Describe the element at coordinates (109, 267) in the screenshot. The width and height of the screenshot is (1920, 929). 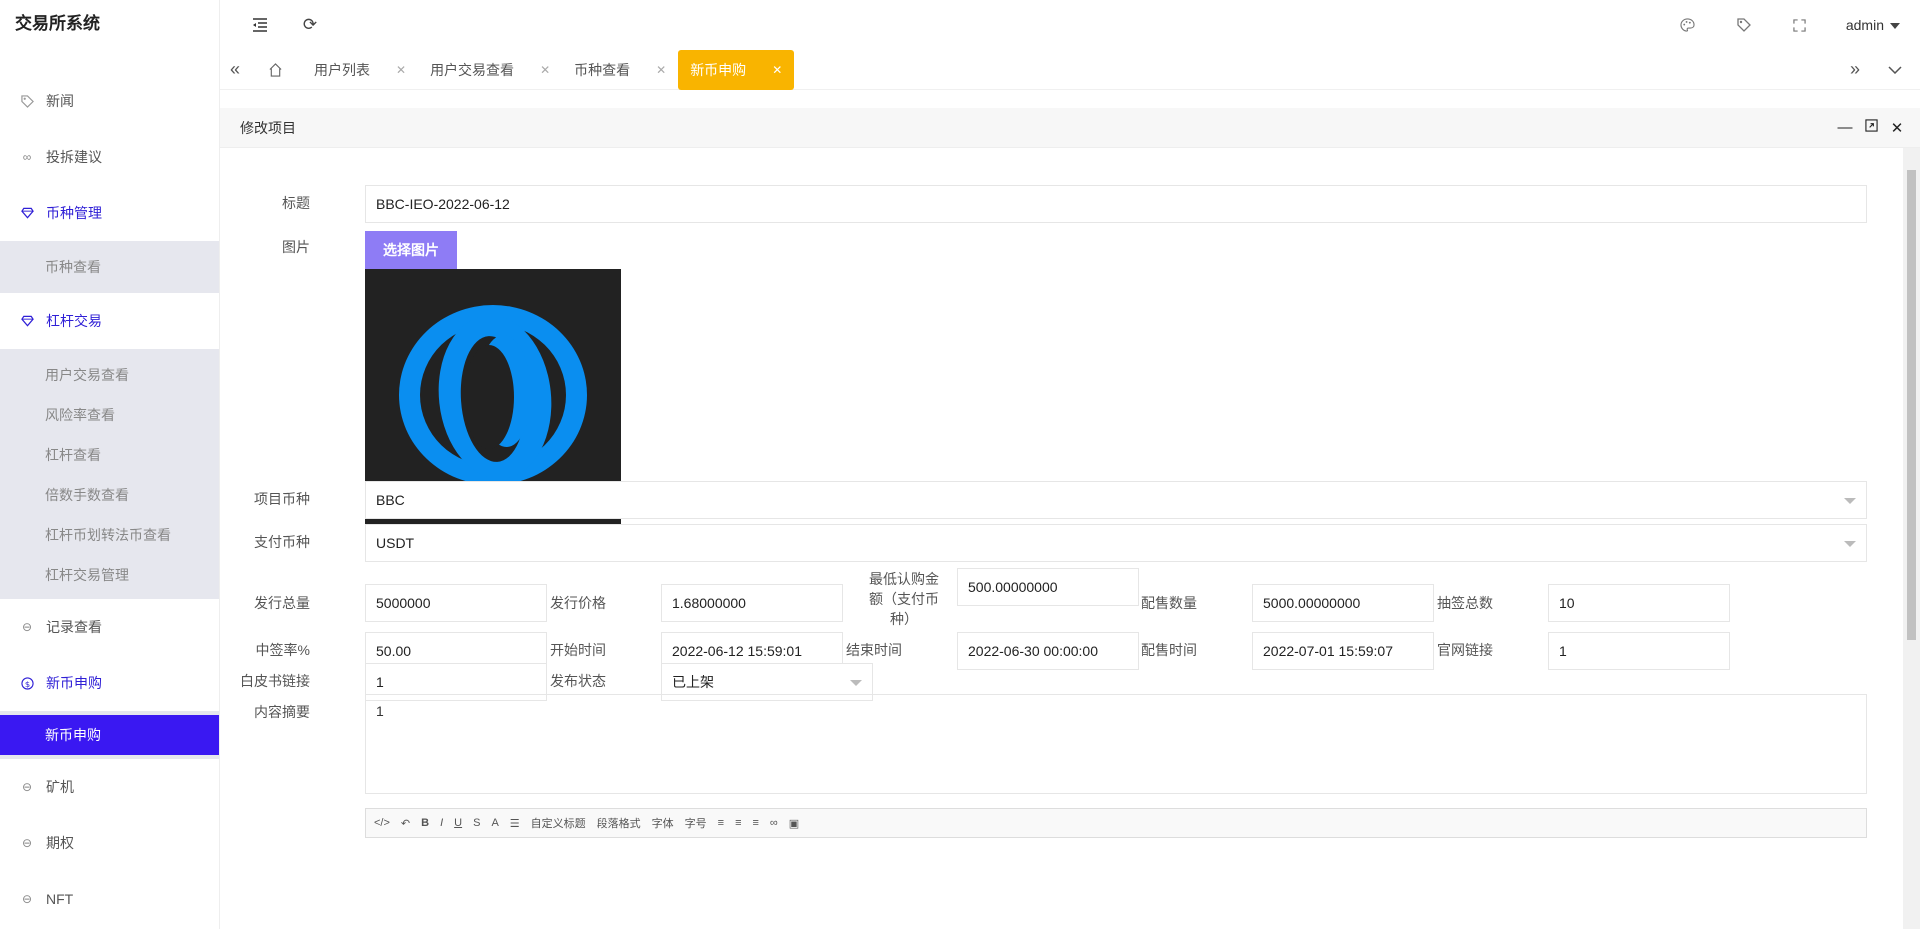
I see `sidebar-subitem-coin-view: 币种查看` at that location.